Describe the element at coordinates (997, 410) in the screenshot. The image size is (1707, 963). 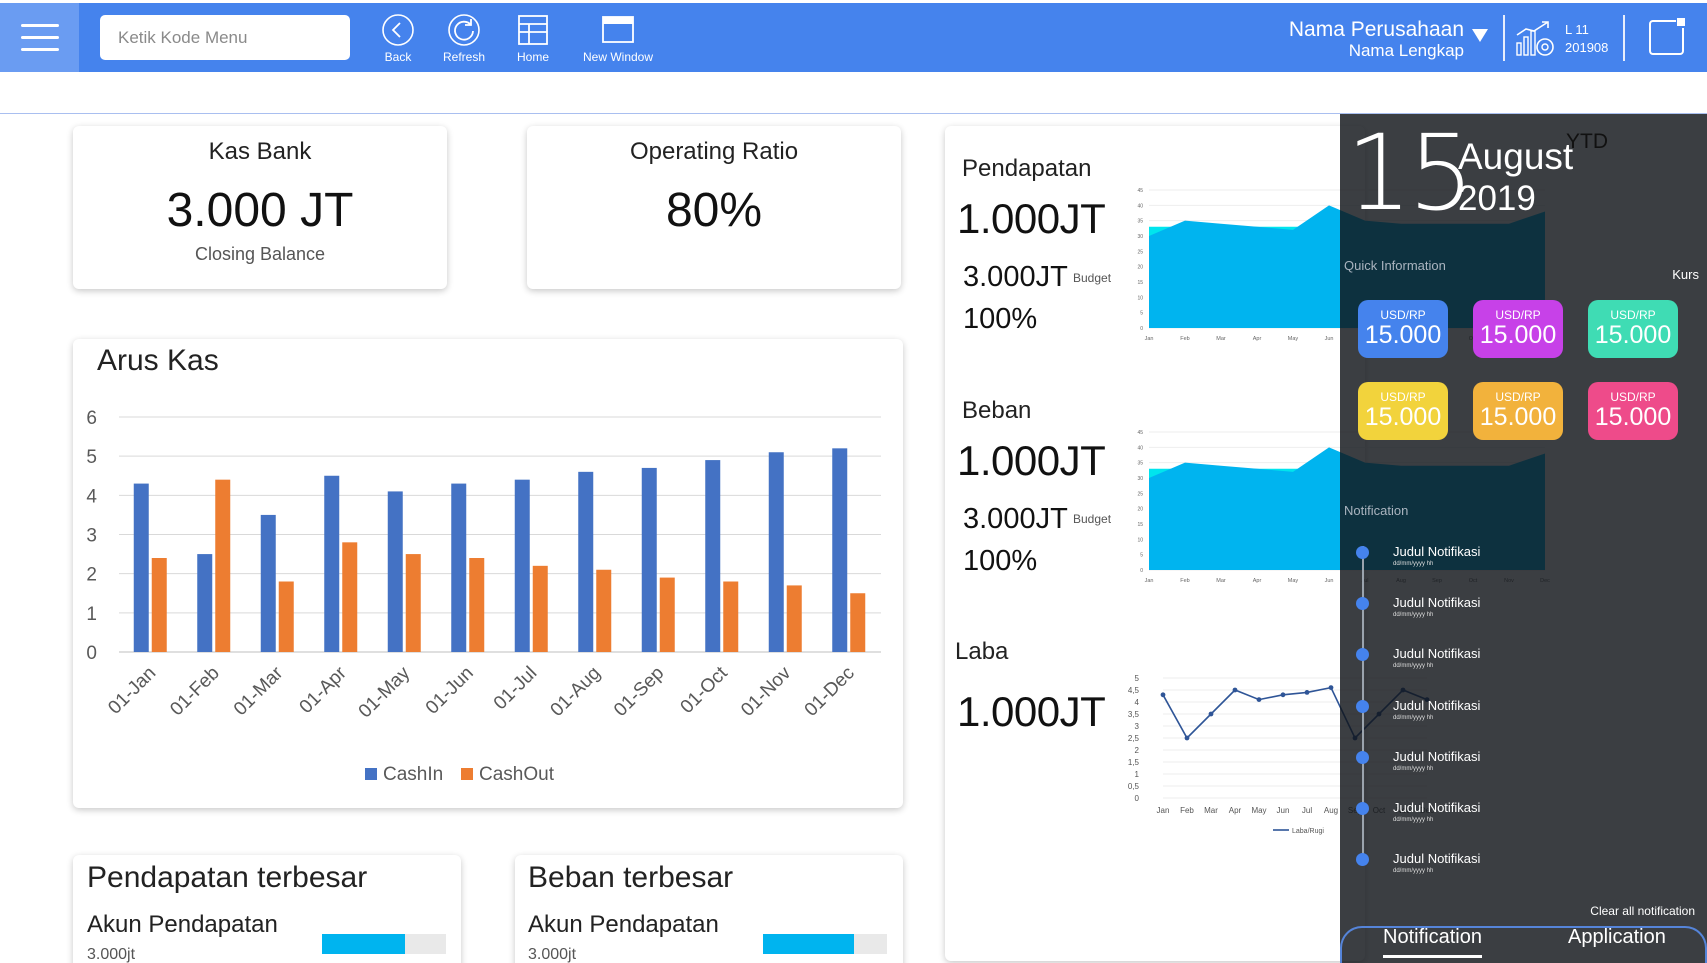
I see `beban-label: Beban` at that location.